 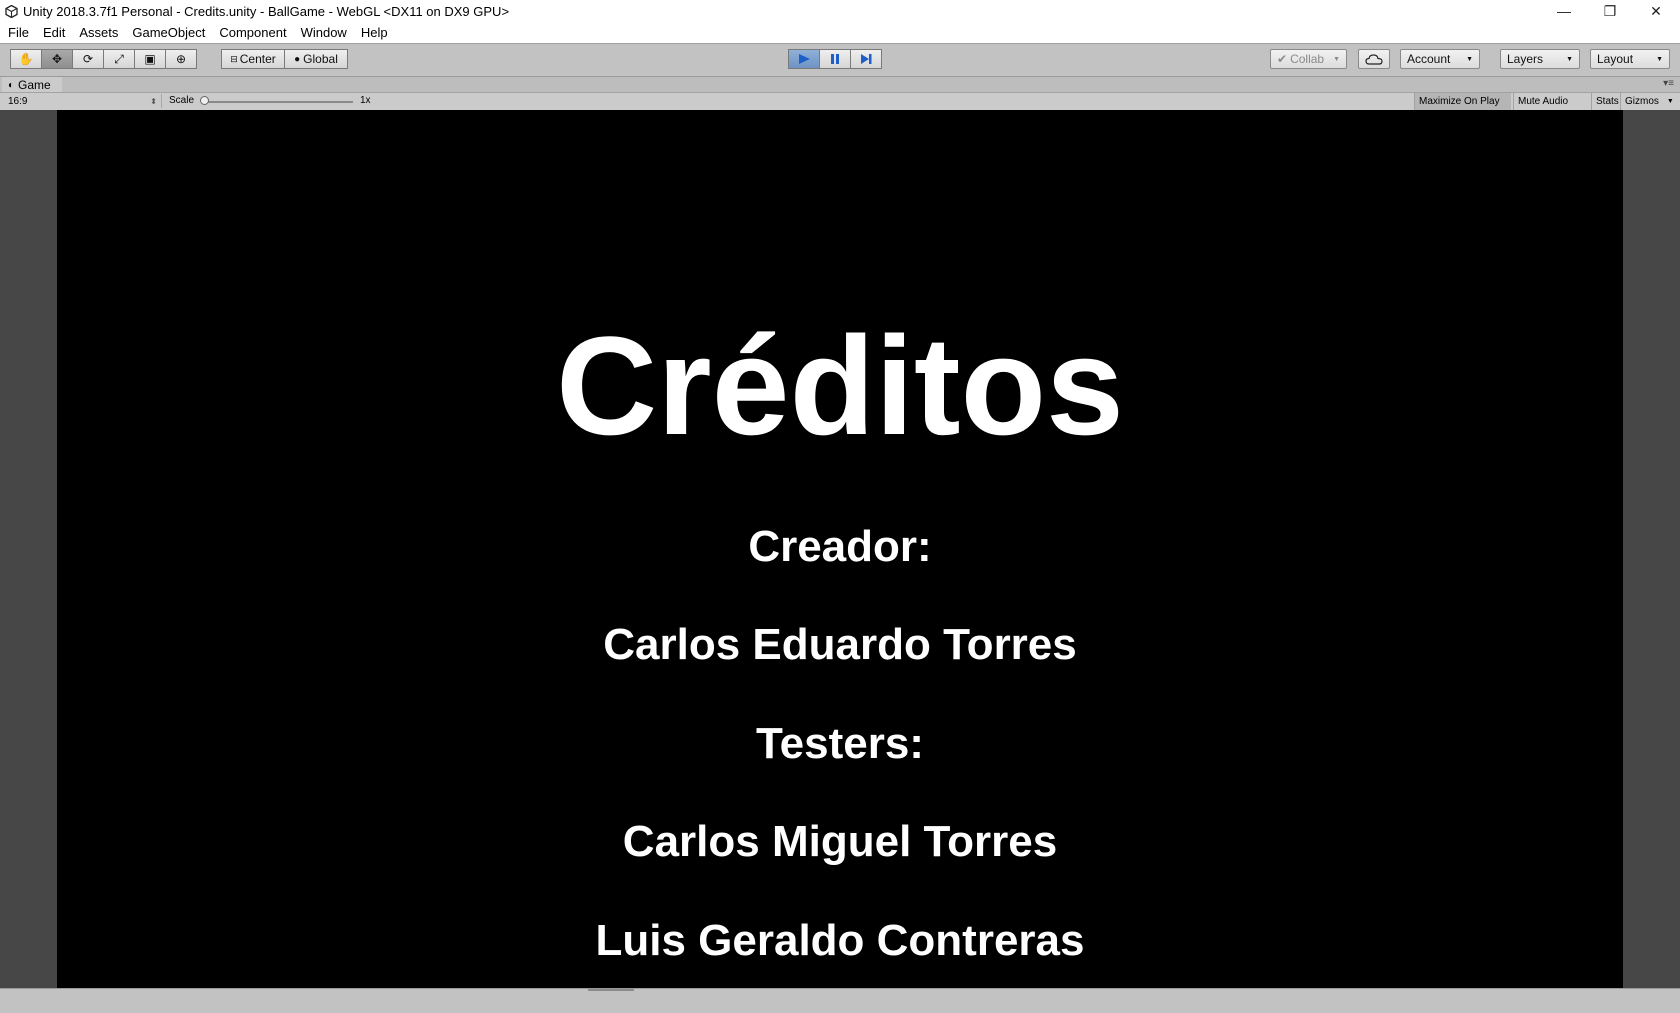 I want to click on minimize-button: —, so click(x=1564, y=11).